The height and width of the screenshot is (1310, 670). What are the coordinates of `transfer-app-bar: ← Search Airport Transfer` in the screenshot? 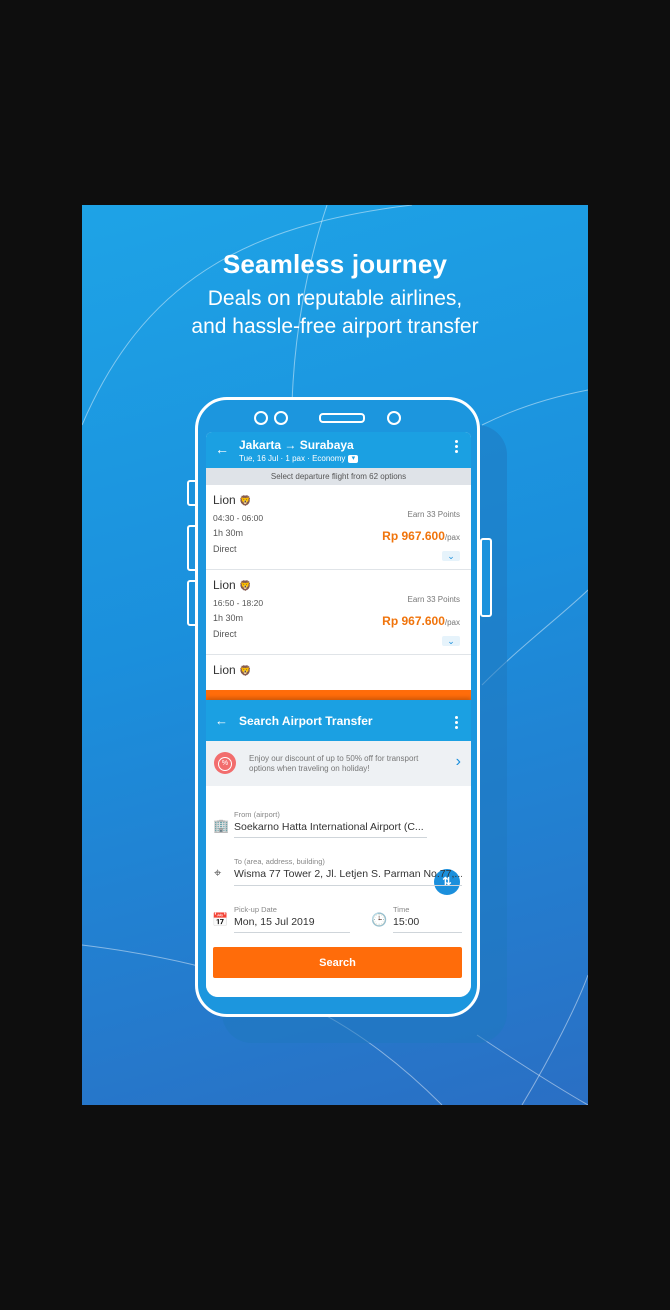 It's located at (338, 720).